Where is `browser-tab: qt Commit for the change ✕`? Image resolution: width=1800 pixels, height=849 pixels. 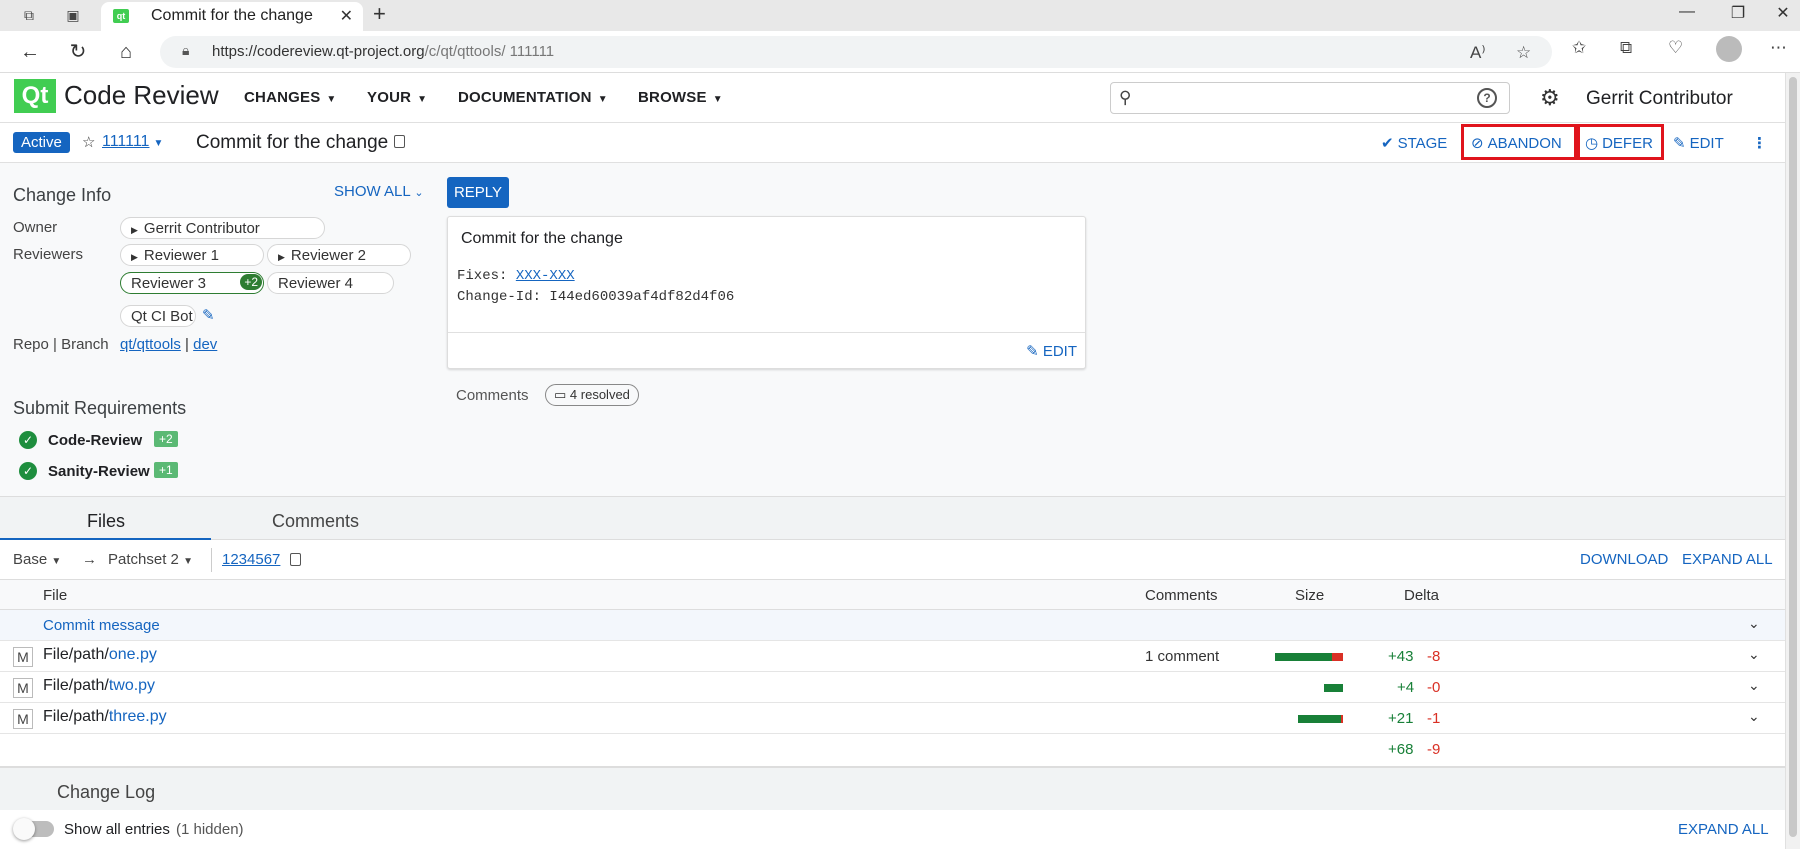 browser-tab: qt Commit for the change ✕ is located at coordinates (232, 16).